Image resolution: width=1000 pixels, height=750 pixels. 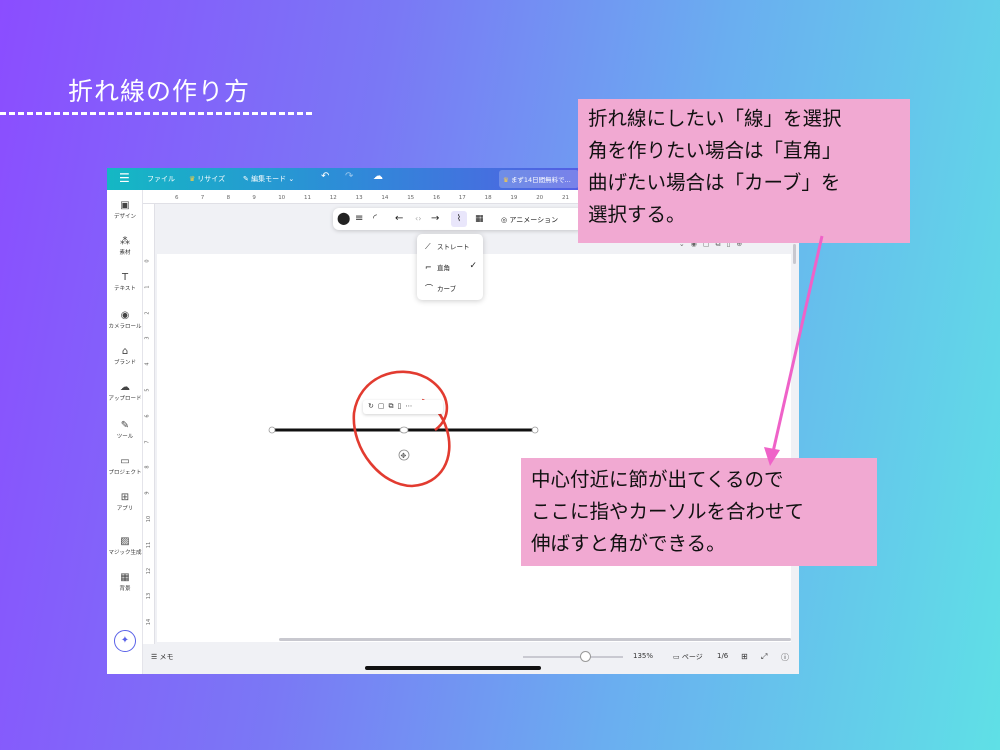 What do you see at coordinates (272, 430) in the screenshot?
I see `line-start-handle` at bounding box center [272, 430].